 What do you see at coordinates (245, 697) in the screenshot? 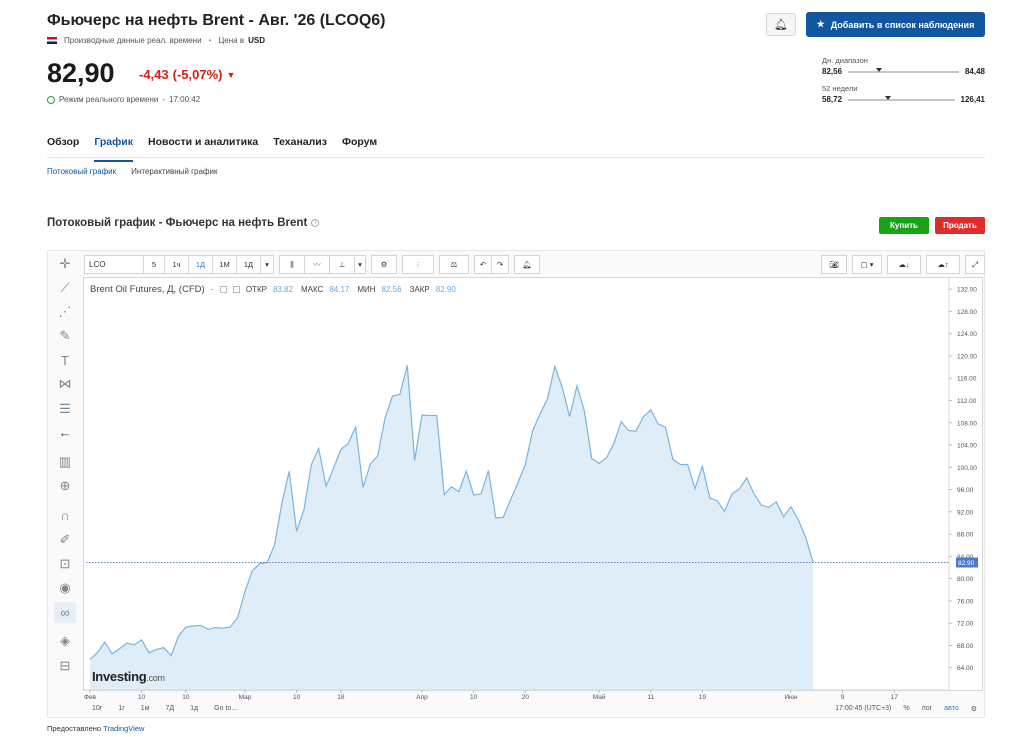
I see `x-tick-label: Мар` at bounding box center [245, 697].